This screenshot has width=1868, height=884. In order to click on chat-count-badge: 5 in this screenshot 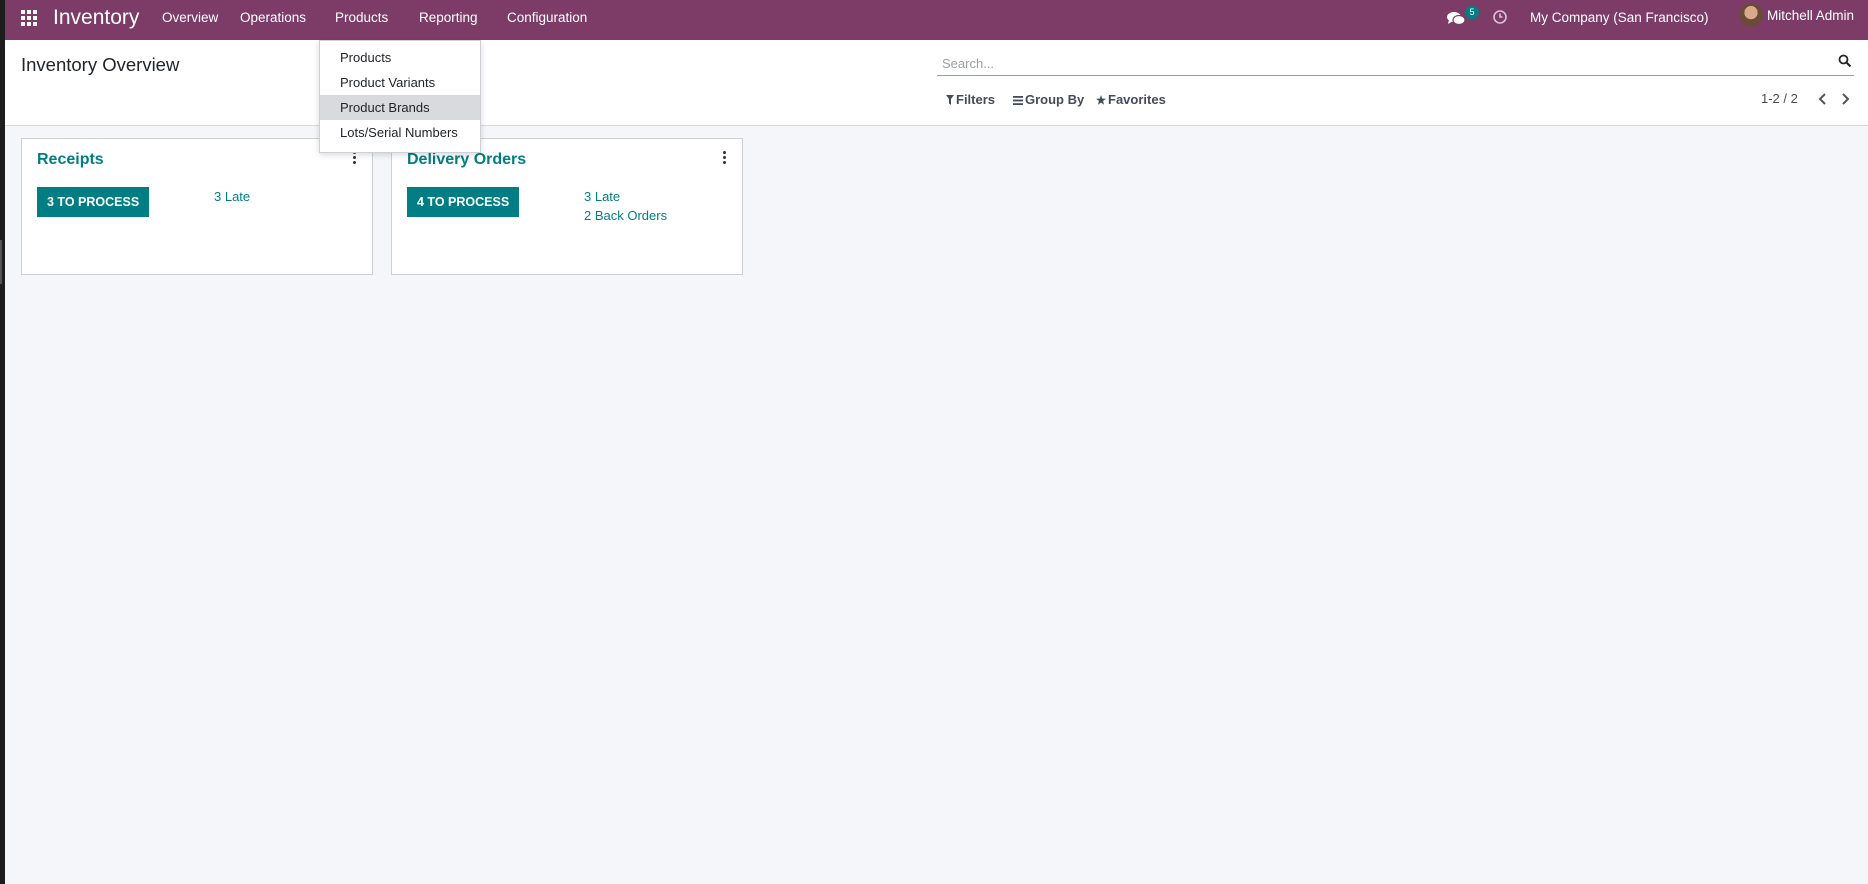, I will do `click(1472, 12)`.